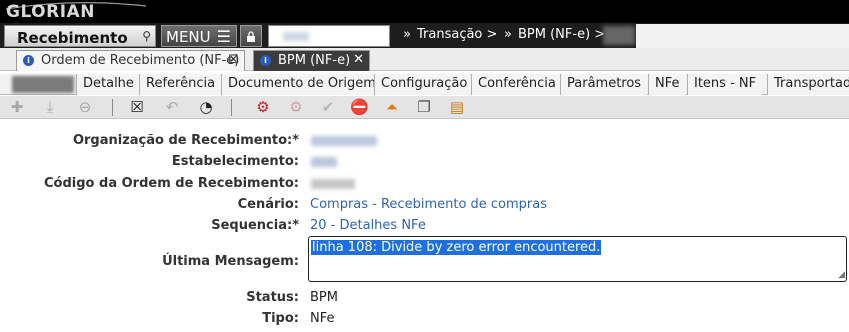 The width and height of the screenshot is (849, 332). What do you see at coordinates (296, 107) in the screenshot?
I see `gear-disabled-icon: ⚙` at bounding box center [296, 107].